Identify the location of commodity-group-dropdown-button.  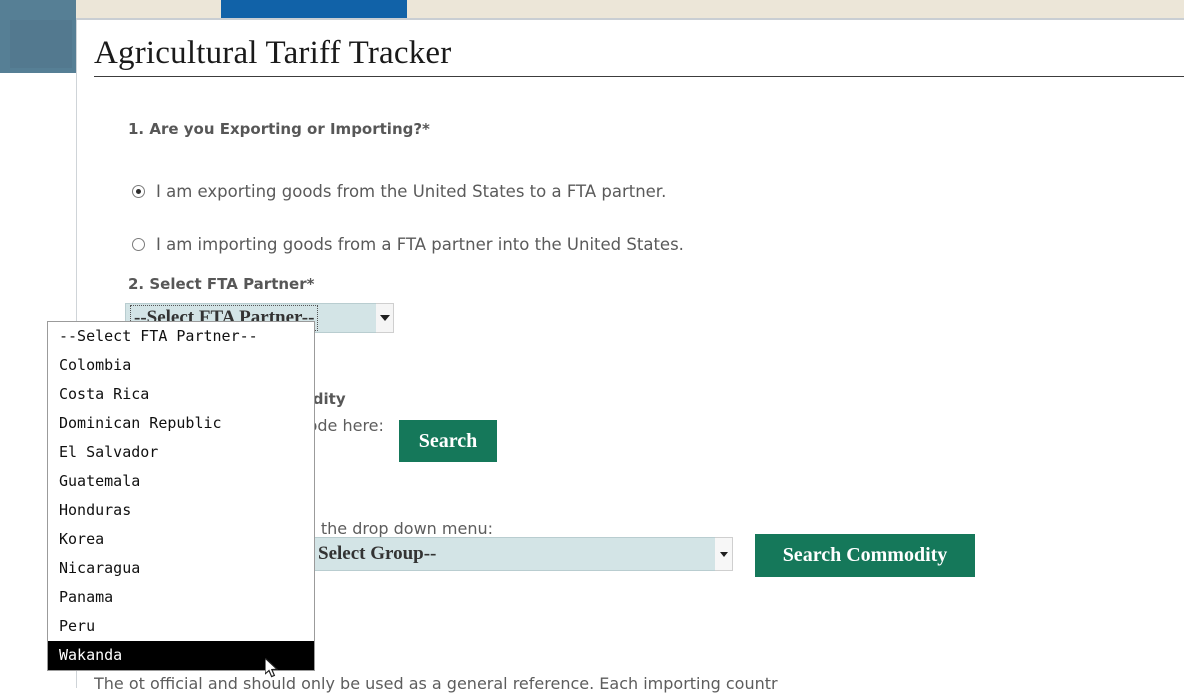
(724, 554).